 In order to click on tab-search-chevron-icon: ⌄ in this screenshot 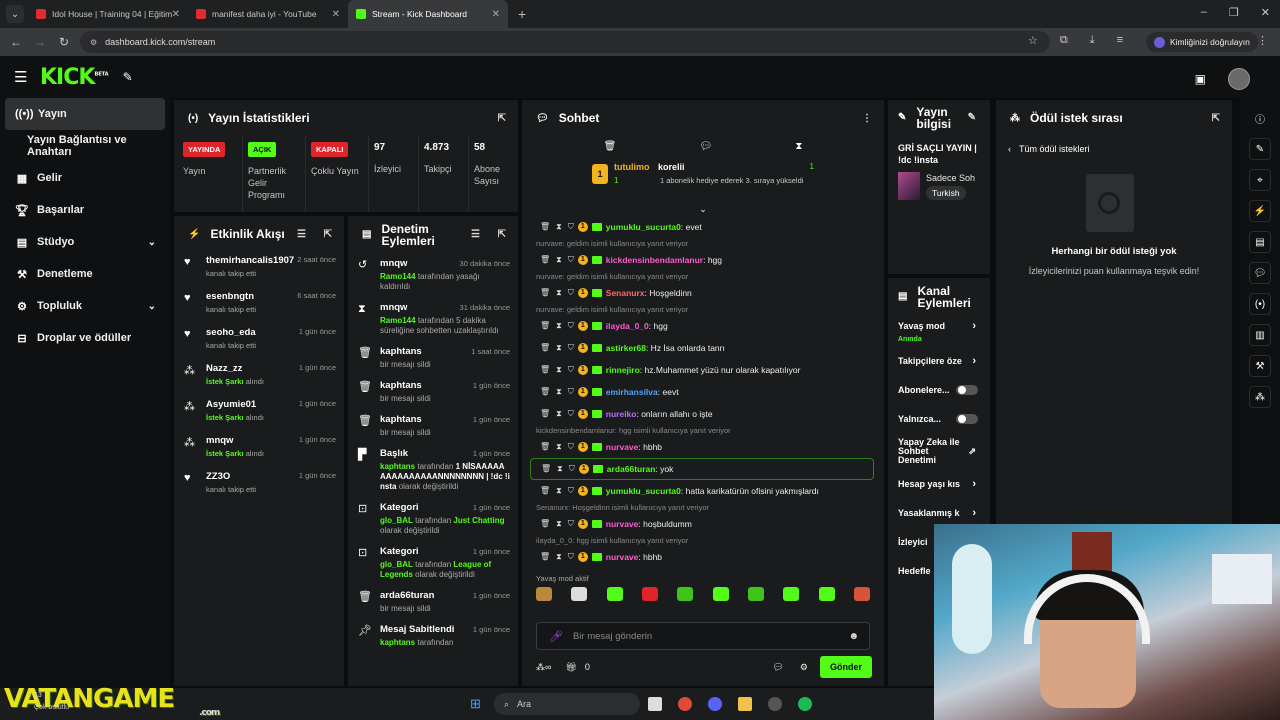, I will do `click(15, 14)`.